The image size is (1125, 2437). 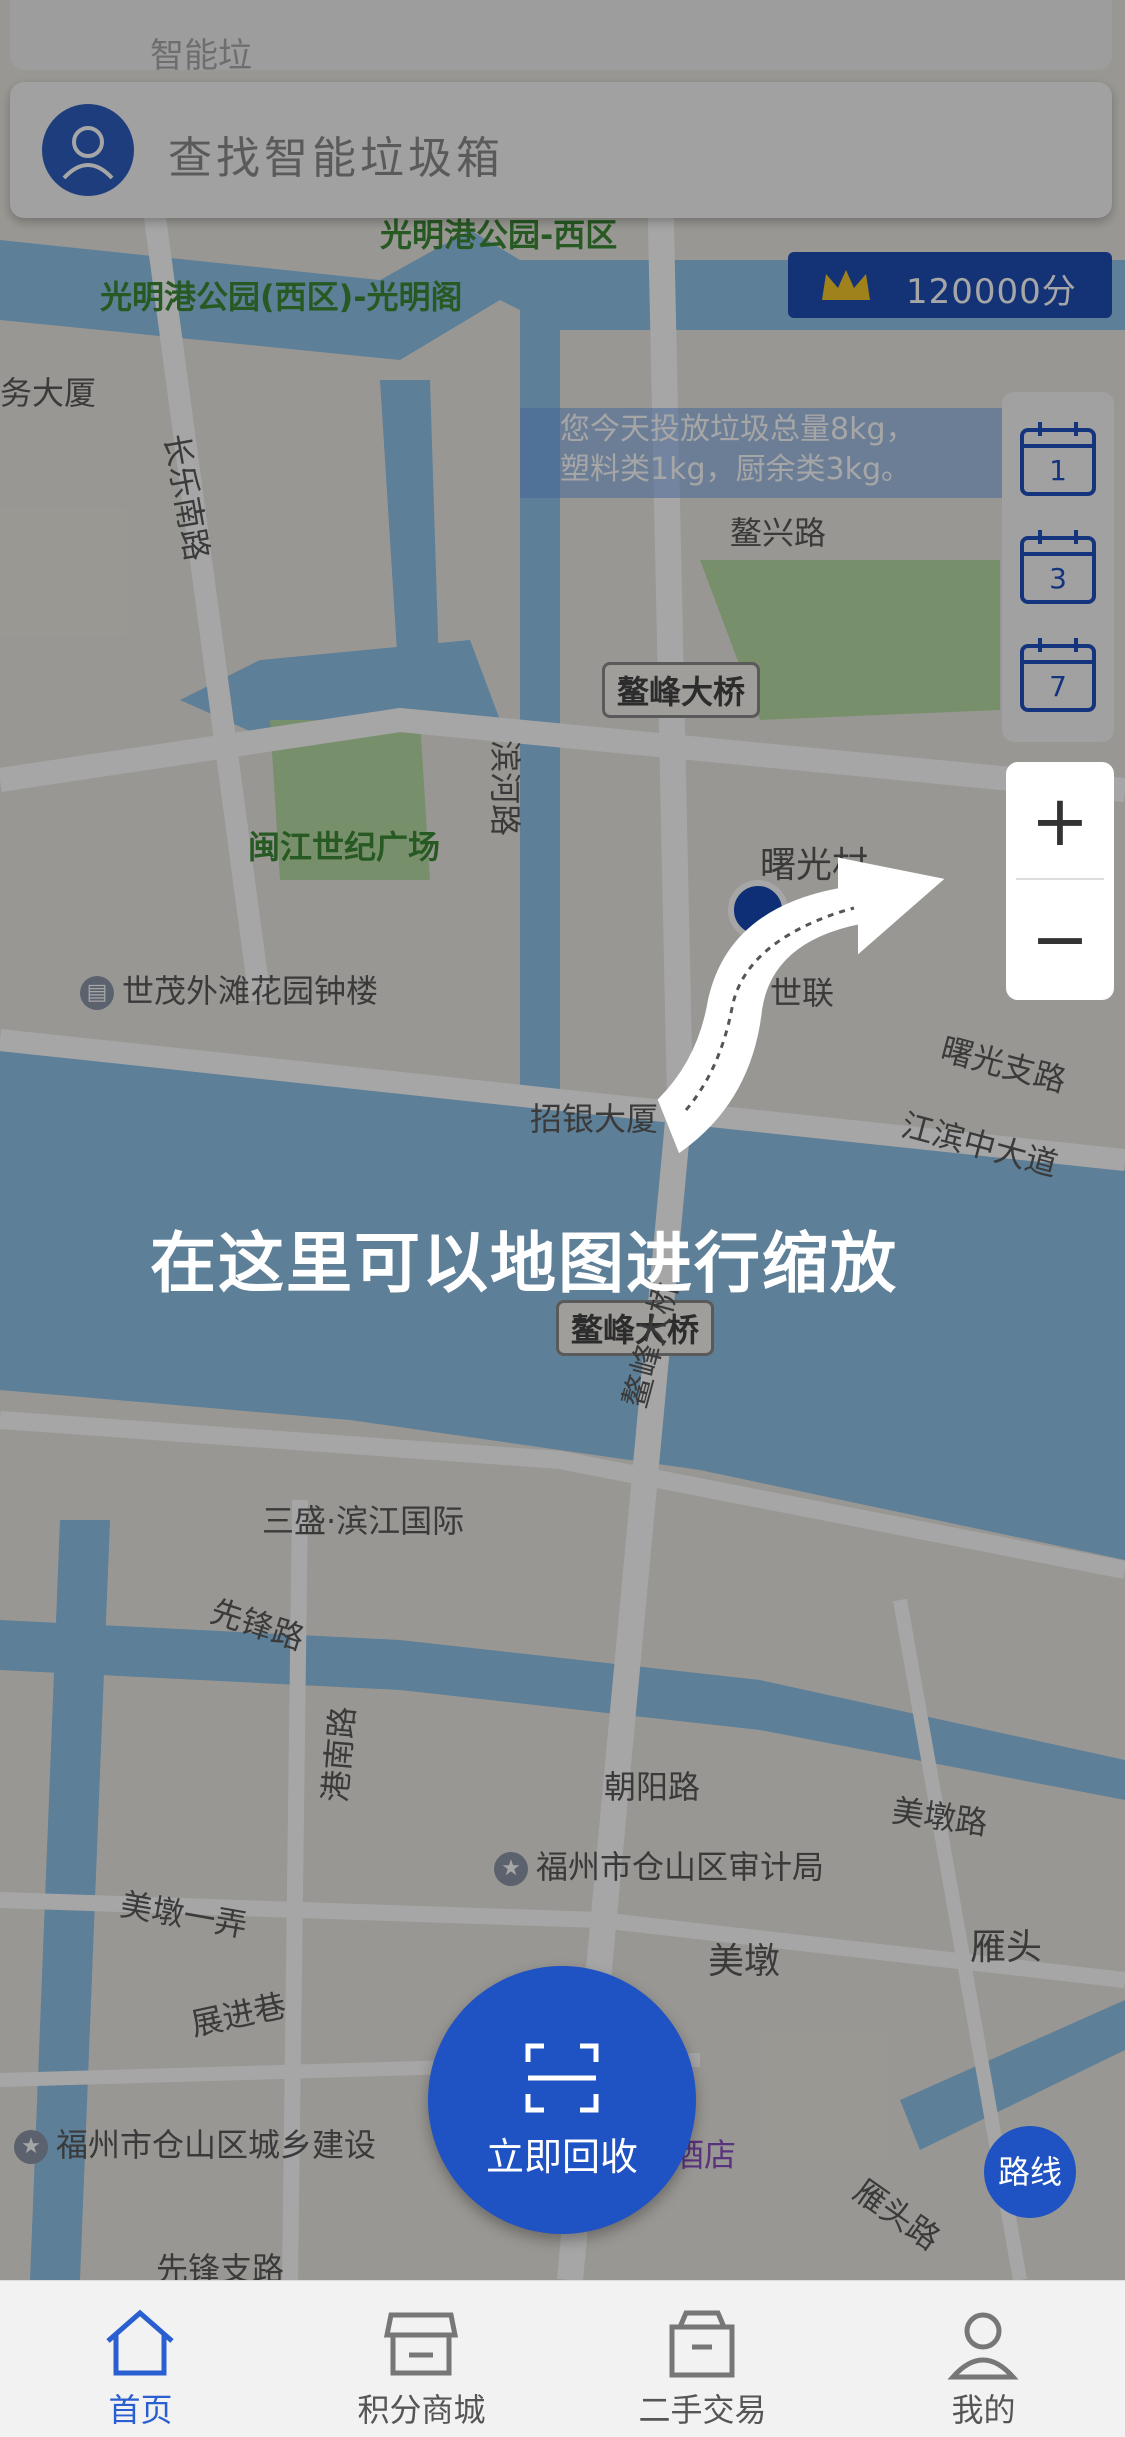 I want to click on zoom-out-button: −, so click(x=1060, y=939).